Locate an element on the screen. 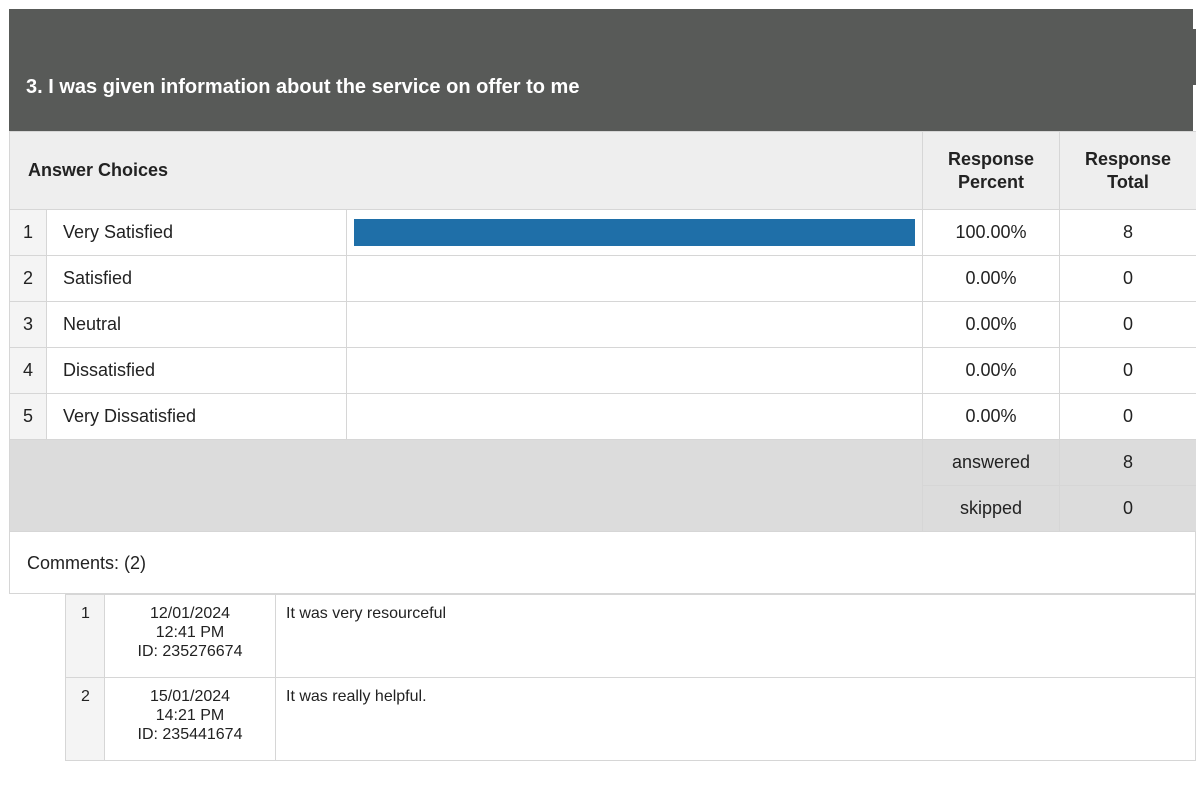 This screenshot has height=789, width=1196. comment-meta: 15/01/2024 14:21 PM ID: 235441674 is located at coordinates (190, 719).